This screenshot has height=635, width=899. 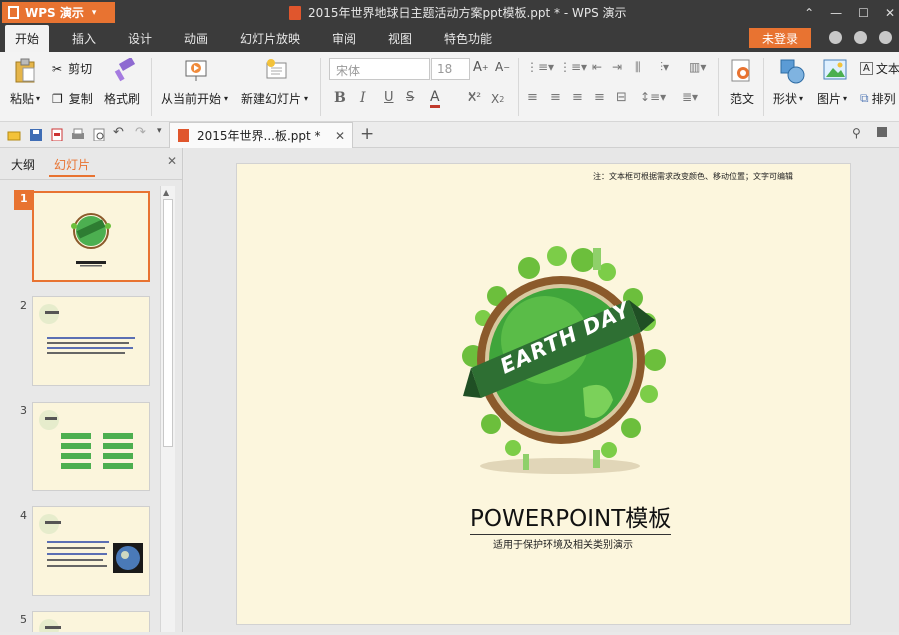 What do you see at coordinates (276, 70) in the screenshot?
I see `new-slide-icon` at bounding box center [276, 70].